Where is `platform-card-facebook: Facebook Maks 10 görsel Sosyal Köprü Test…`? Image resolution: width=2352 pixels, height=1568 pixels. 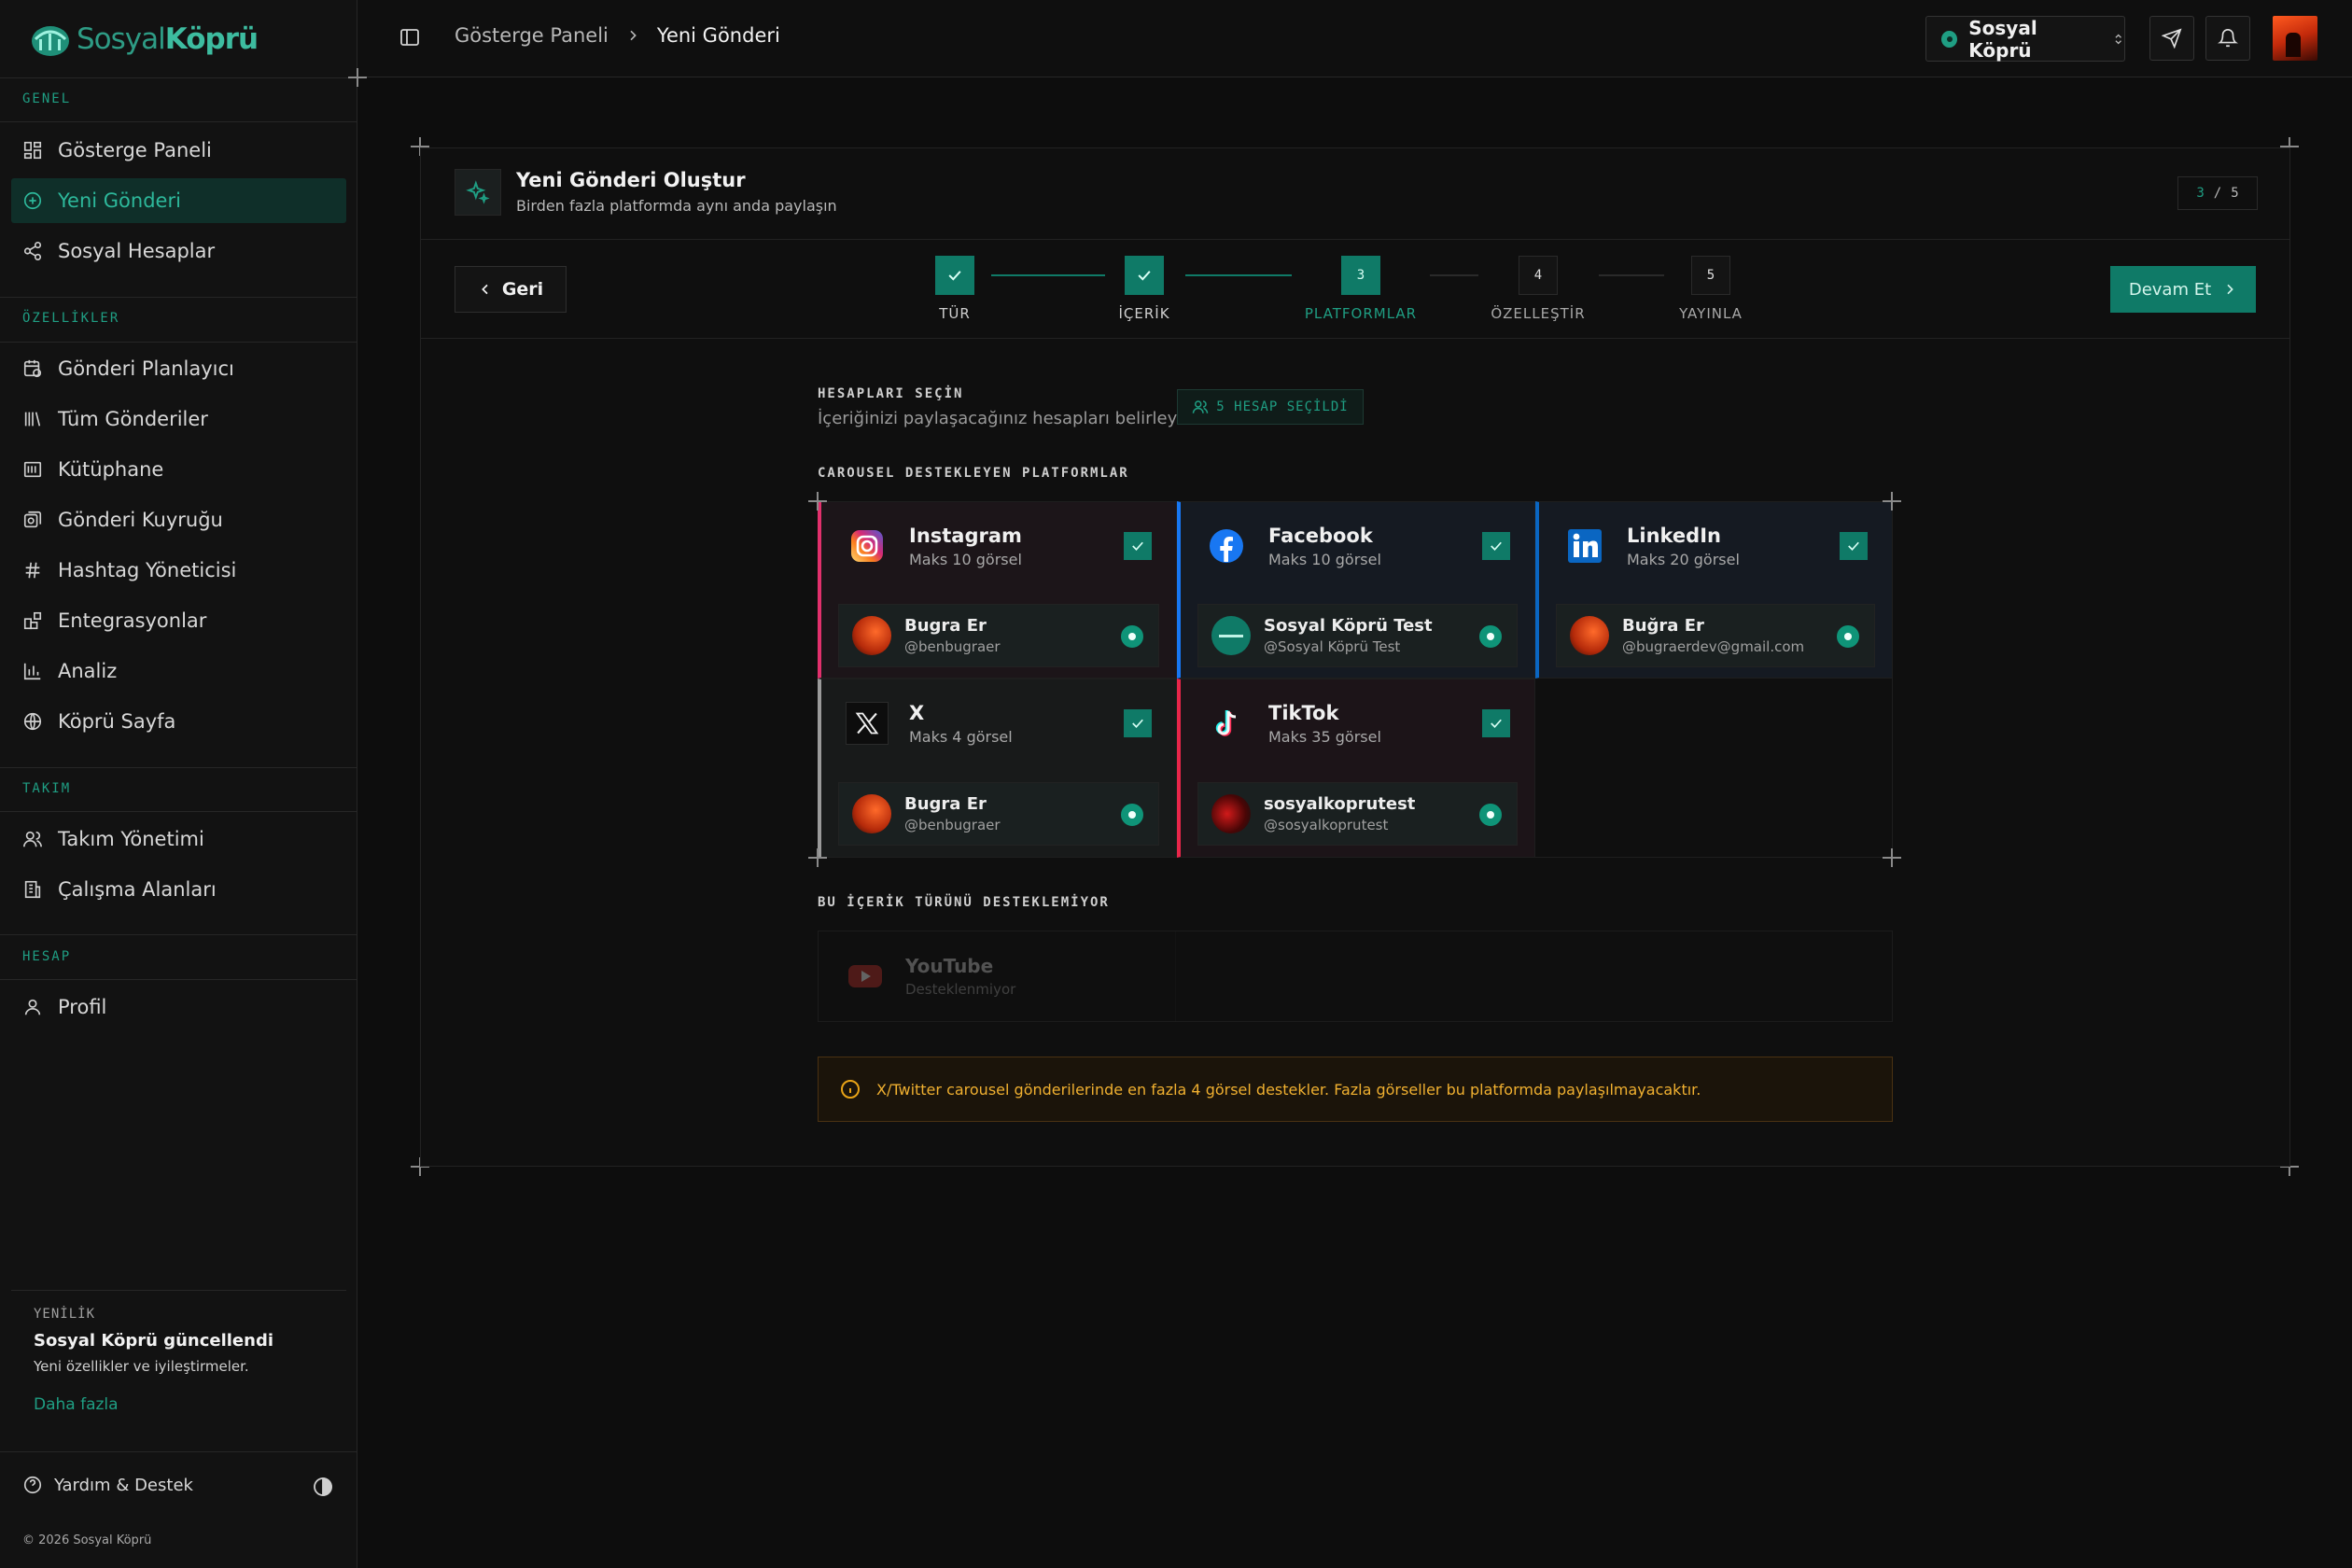
platform-card-facebook: Facebook Maks 10 görsel Sosyal Köprü Test… is located at coordinates (1356, 590).